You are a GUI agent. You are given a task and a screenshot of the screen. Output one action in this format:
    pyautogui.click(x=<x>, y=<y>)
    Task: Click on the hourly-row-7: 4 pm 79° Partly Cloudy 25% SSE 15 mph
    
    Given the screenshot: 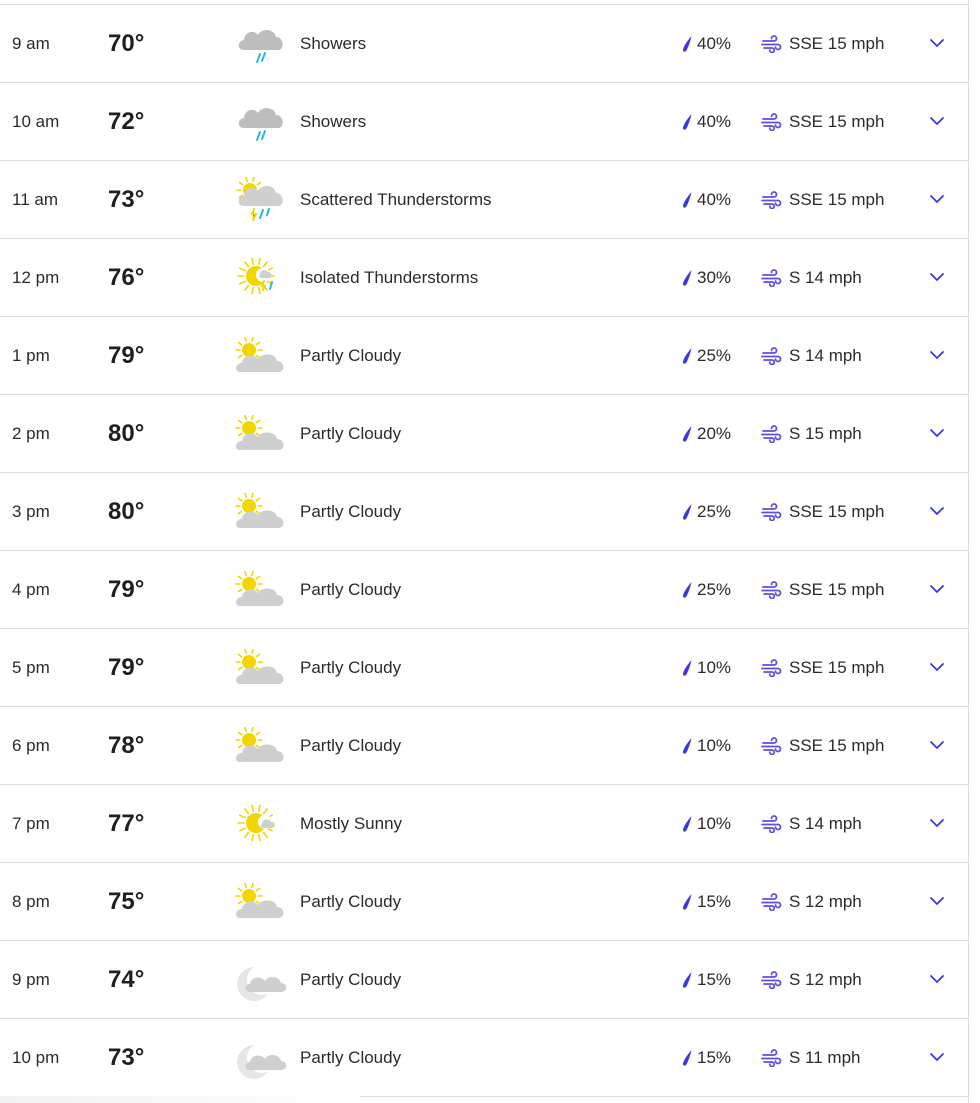 What is the action you would take?
    pyautogui.click(x=484, y=590)
    